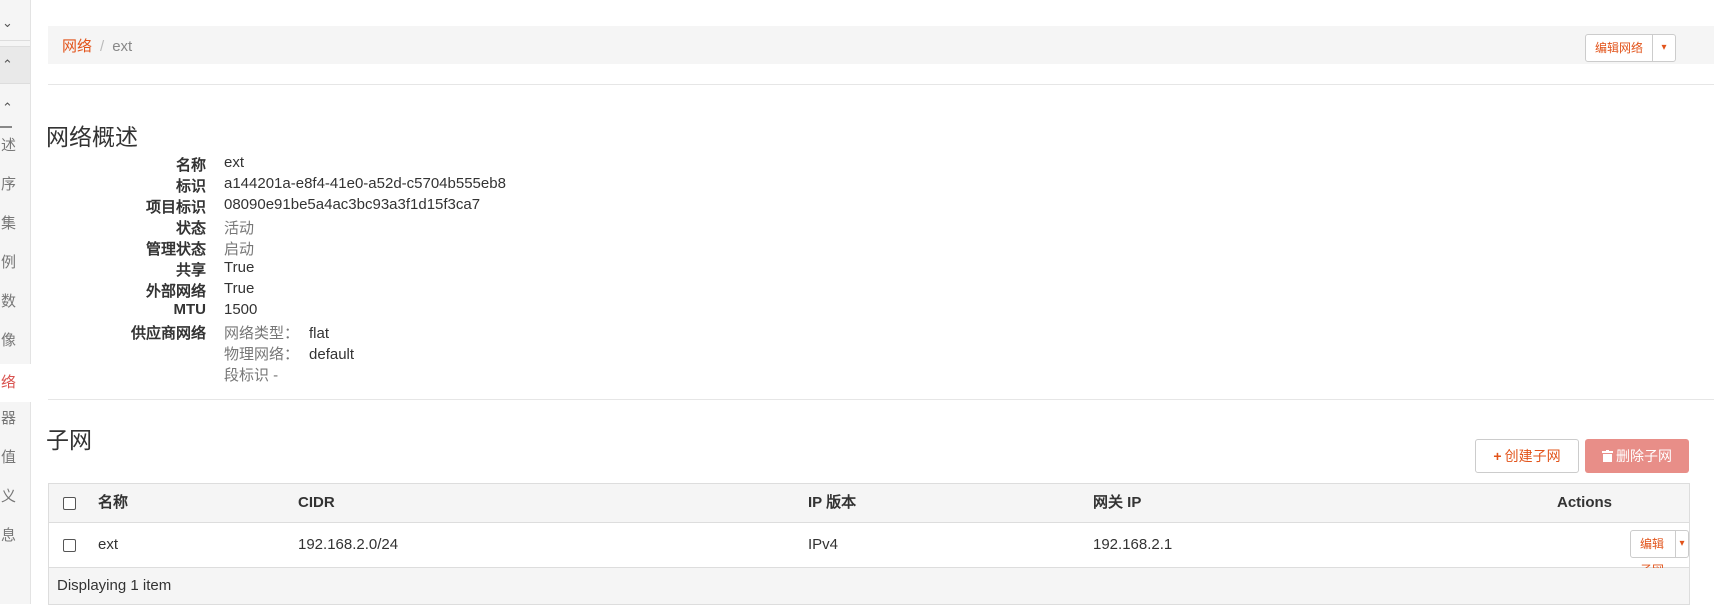 The image size is (1714, 605). Describe the element at coordinates (239, 228) in the screenshot. I see `field-value-status: 活动` at that location.